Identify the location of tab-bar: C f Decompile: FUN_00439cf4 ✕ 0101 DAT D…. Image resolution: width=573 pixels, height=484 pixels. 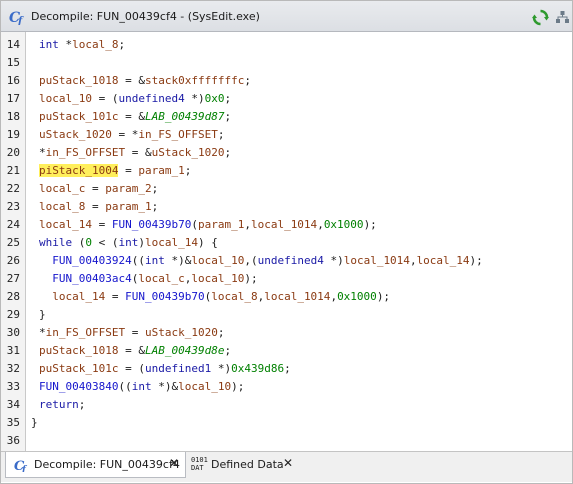
(286, 466).